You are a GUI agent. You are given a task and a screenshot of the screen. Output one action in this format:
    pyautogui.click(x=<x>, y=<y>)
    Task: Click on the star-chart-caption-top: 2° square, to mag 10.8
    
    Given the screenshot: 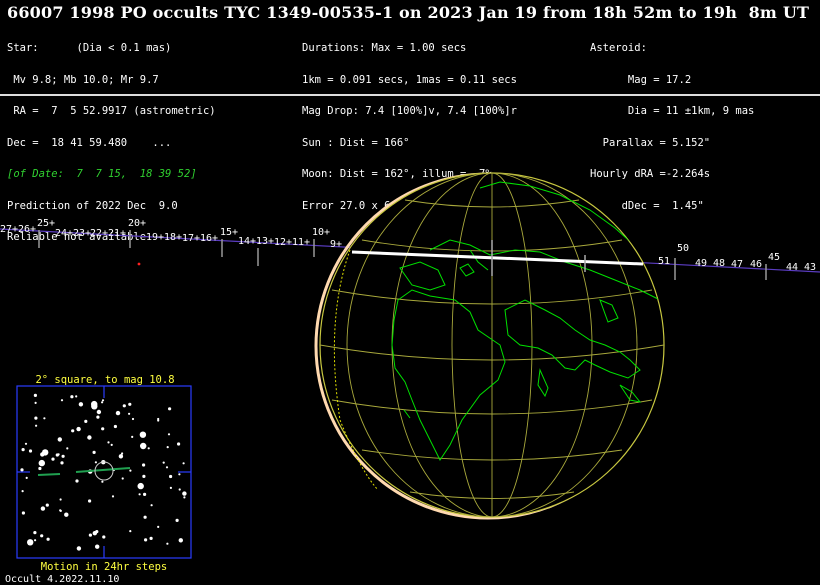 What is the action you would take?
    pyautogui.click(x=104, y=380)
    